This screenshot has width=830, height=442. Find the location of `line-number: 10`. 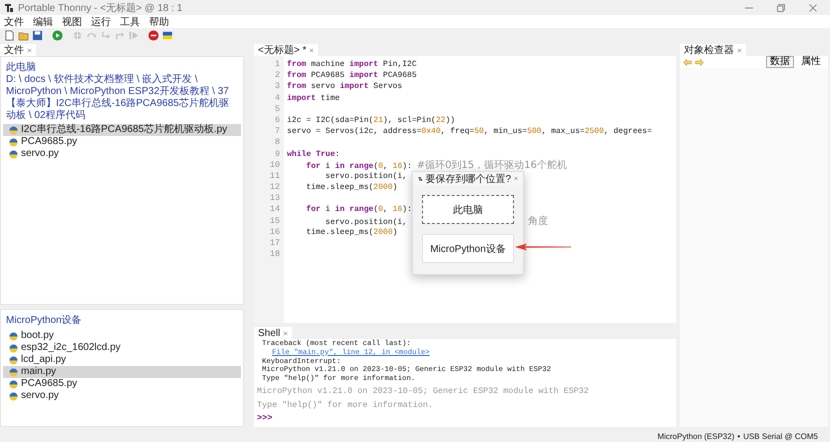

line-number: 10 is located at coordinates (275, 165).